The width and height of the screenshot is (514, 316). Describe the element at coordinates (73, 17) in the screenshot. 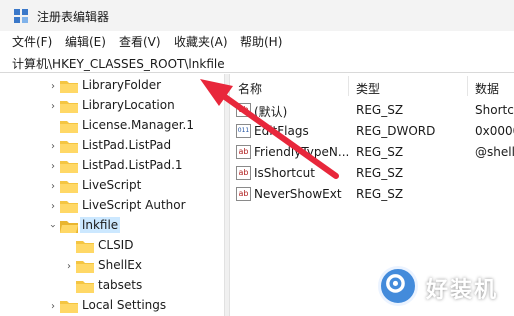

I see `window-title: 注册表编辑器` at that location.